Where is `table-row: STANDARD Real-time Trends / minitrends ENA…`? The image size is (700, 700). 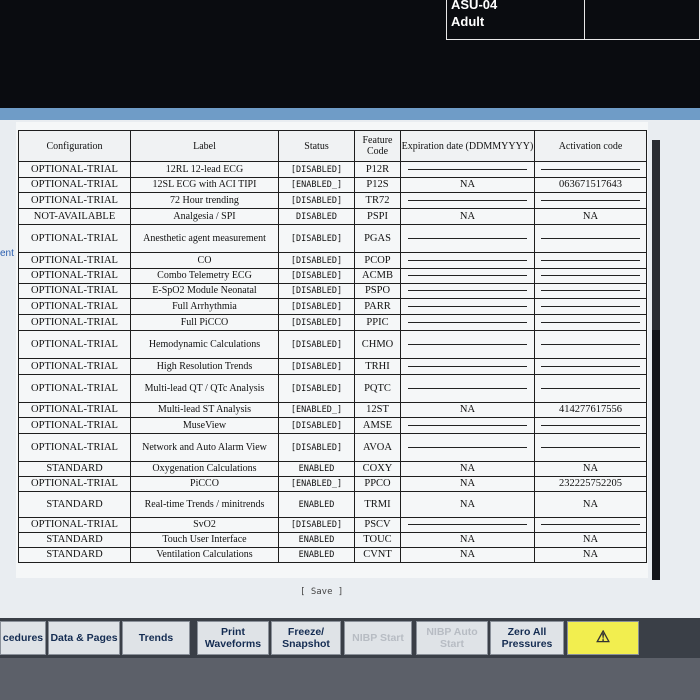
table-row: STANDARD Real-time Trends / minitrends ENA… is located at coordinates (332, 504).